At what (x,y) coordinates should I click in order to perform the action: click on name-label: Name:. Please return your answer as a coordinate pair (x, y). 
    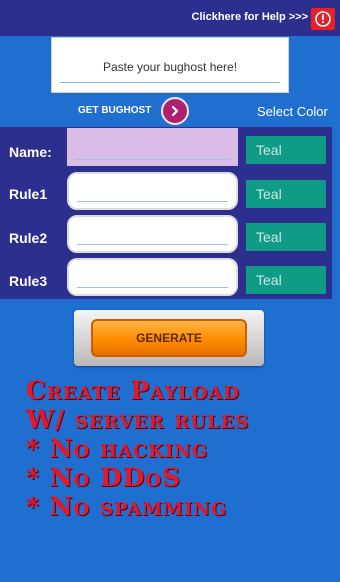
    Looking at the image, I should click on (30, 152).